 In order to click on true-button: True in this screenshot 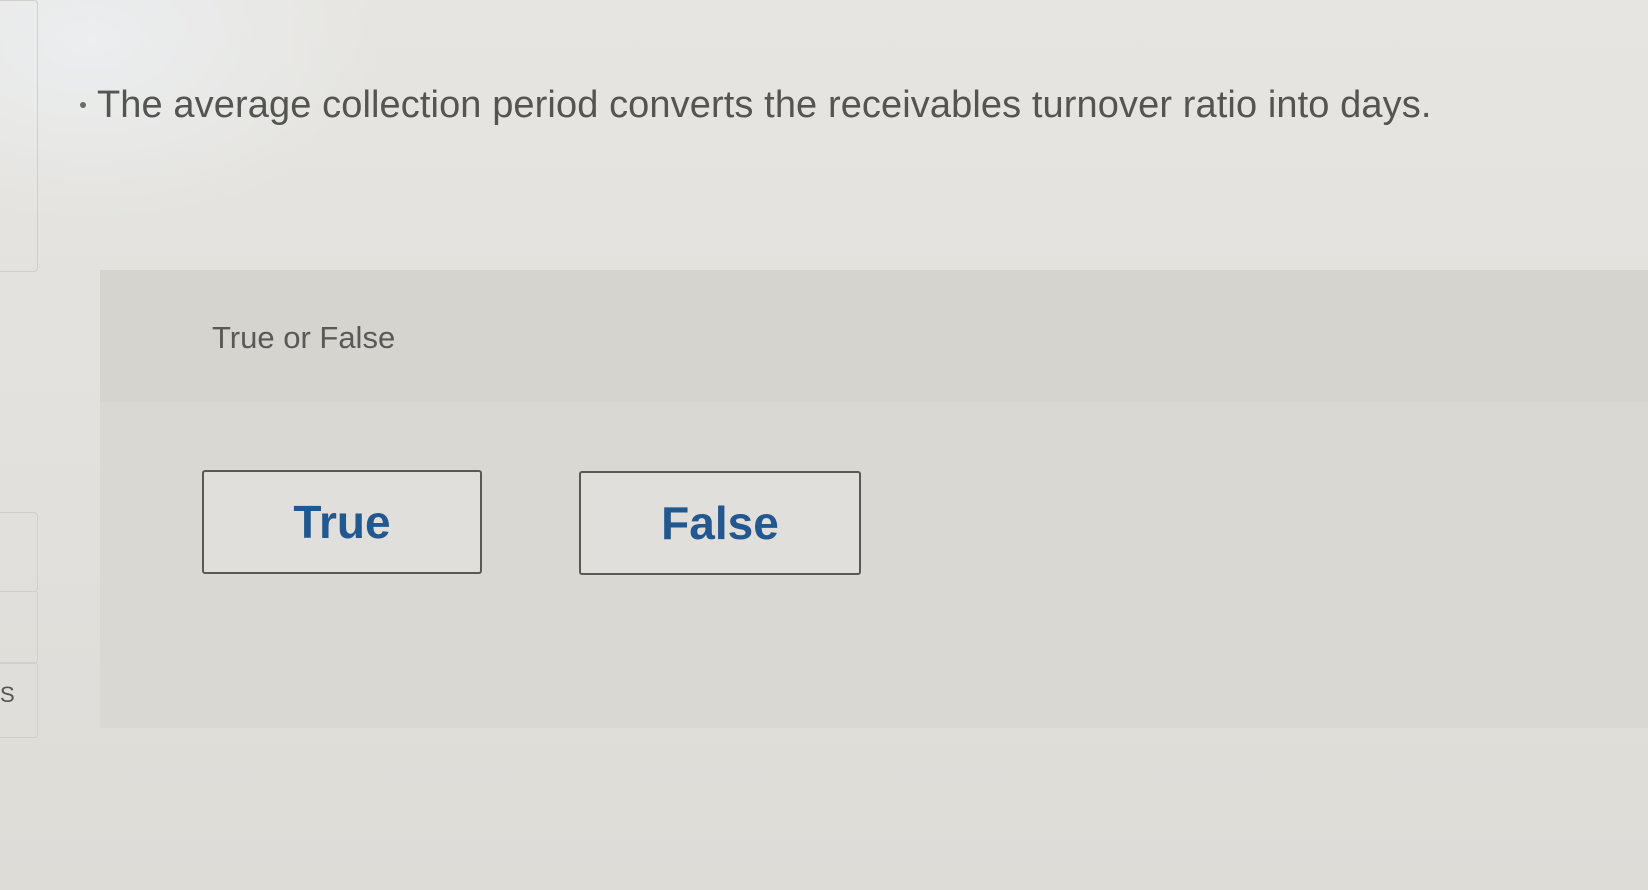, I will do `click(342, 522)`.